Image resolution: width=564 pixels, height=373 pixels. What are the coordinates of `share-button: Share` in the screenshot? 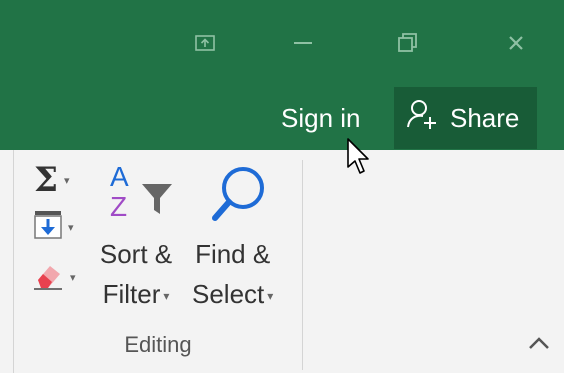 It's located at (465, 118).